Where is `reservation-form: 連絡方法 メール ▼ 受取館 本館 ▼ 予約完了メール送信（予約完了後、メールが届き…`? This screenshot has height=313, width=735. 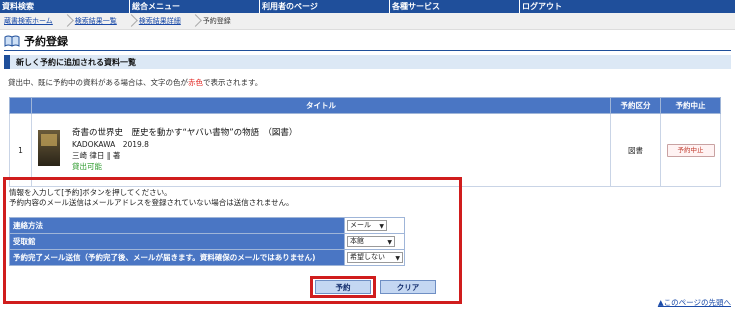 reservation-form: 連絡方法 メール ▼ 受取館 本館 ▼ 予約完了メール送信（予約完了後、メールが届き… is located at coordinates (207, 241).